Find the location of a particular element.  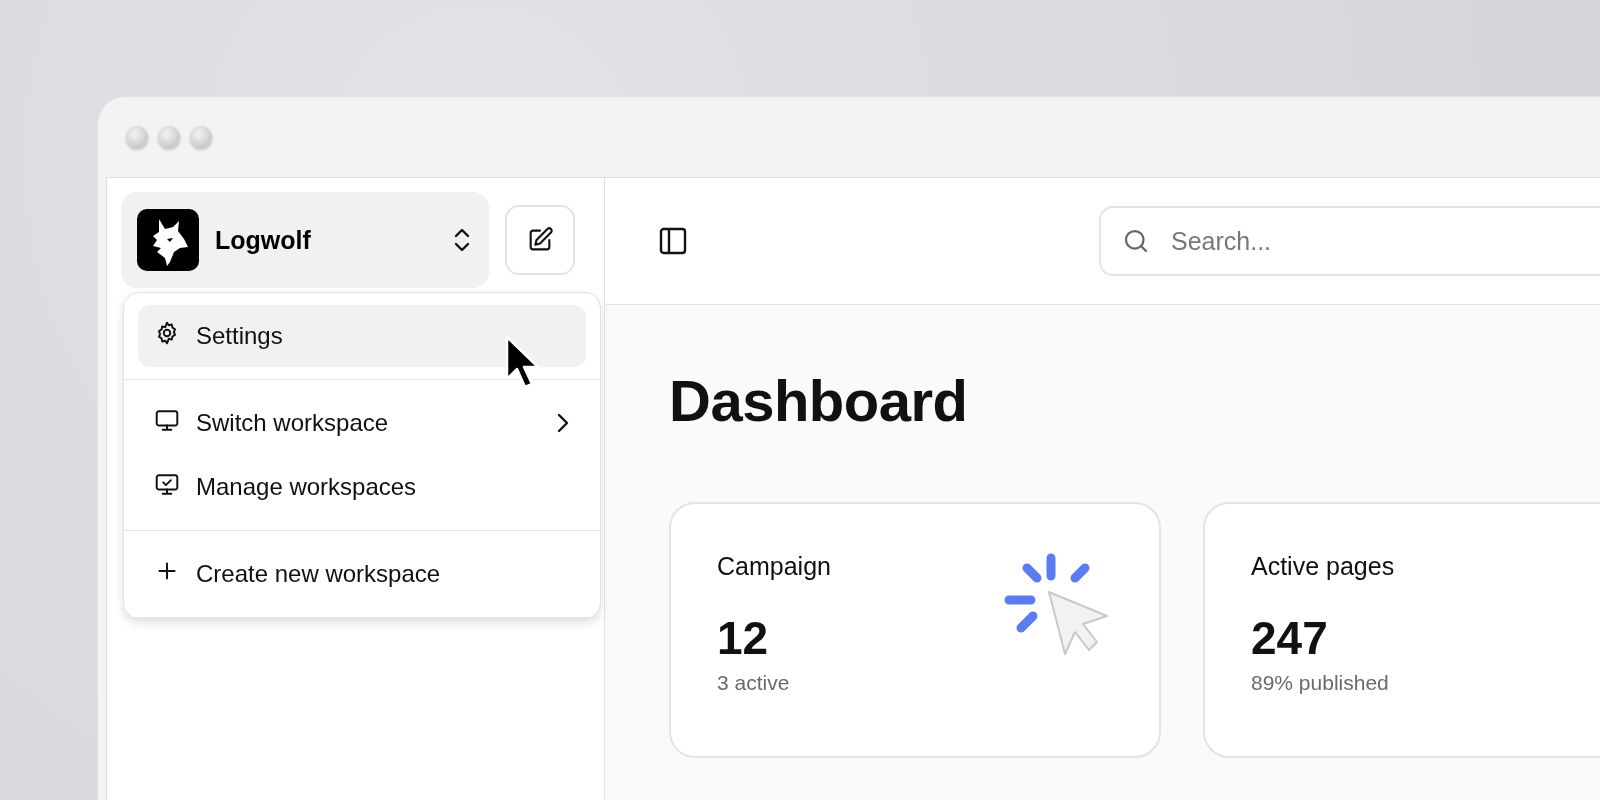

workspace-switcher: Logwolf is located at coordinates (305, 240).